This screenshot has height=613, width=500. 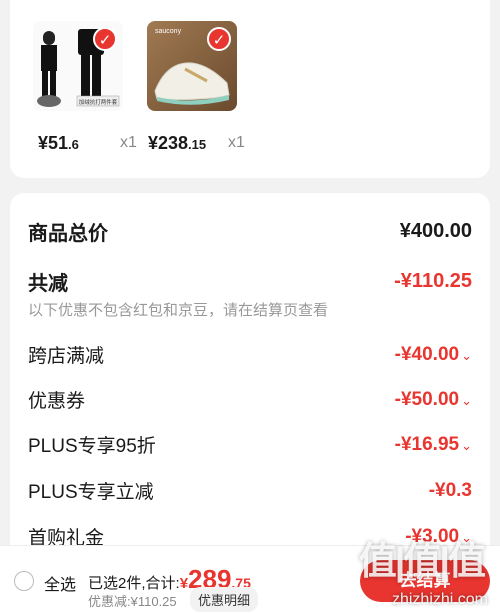 I want to click on discount-row: 跨店满减 -¥40.00 ⌄, so click(x=250, y=354).